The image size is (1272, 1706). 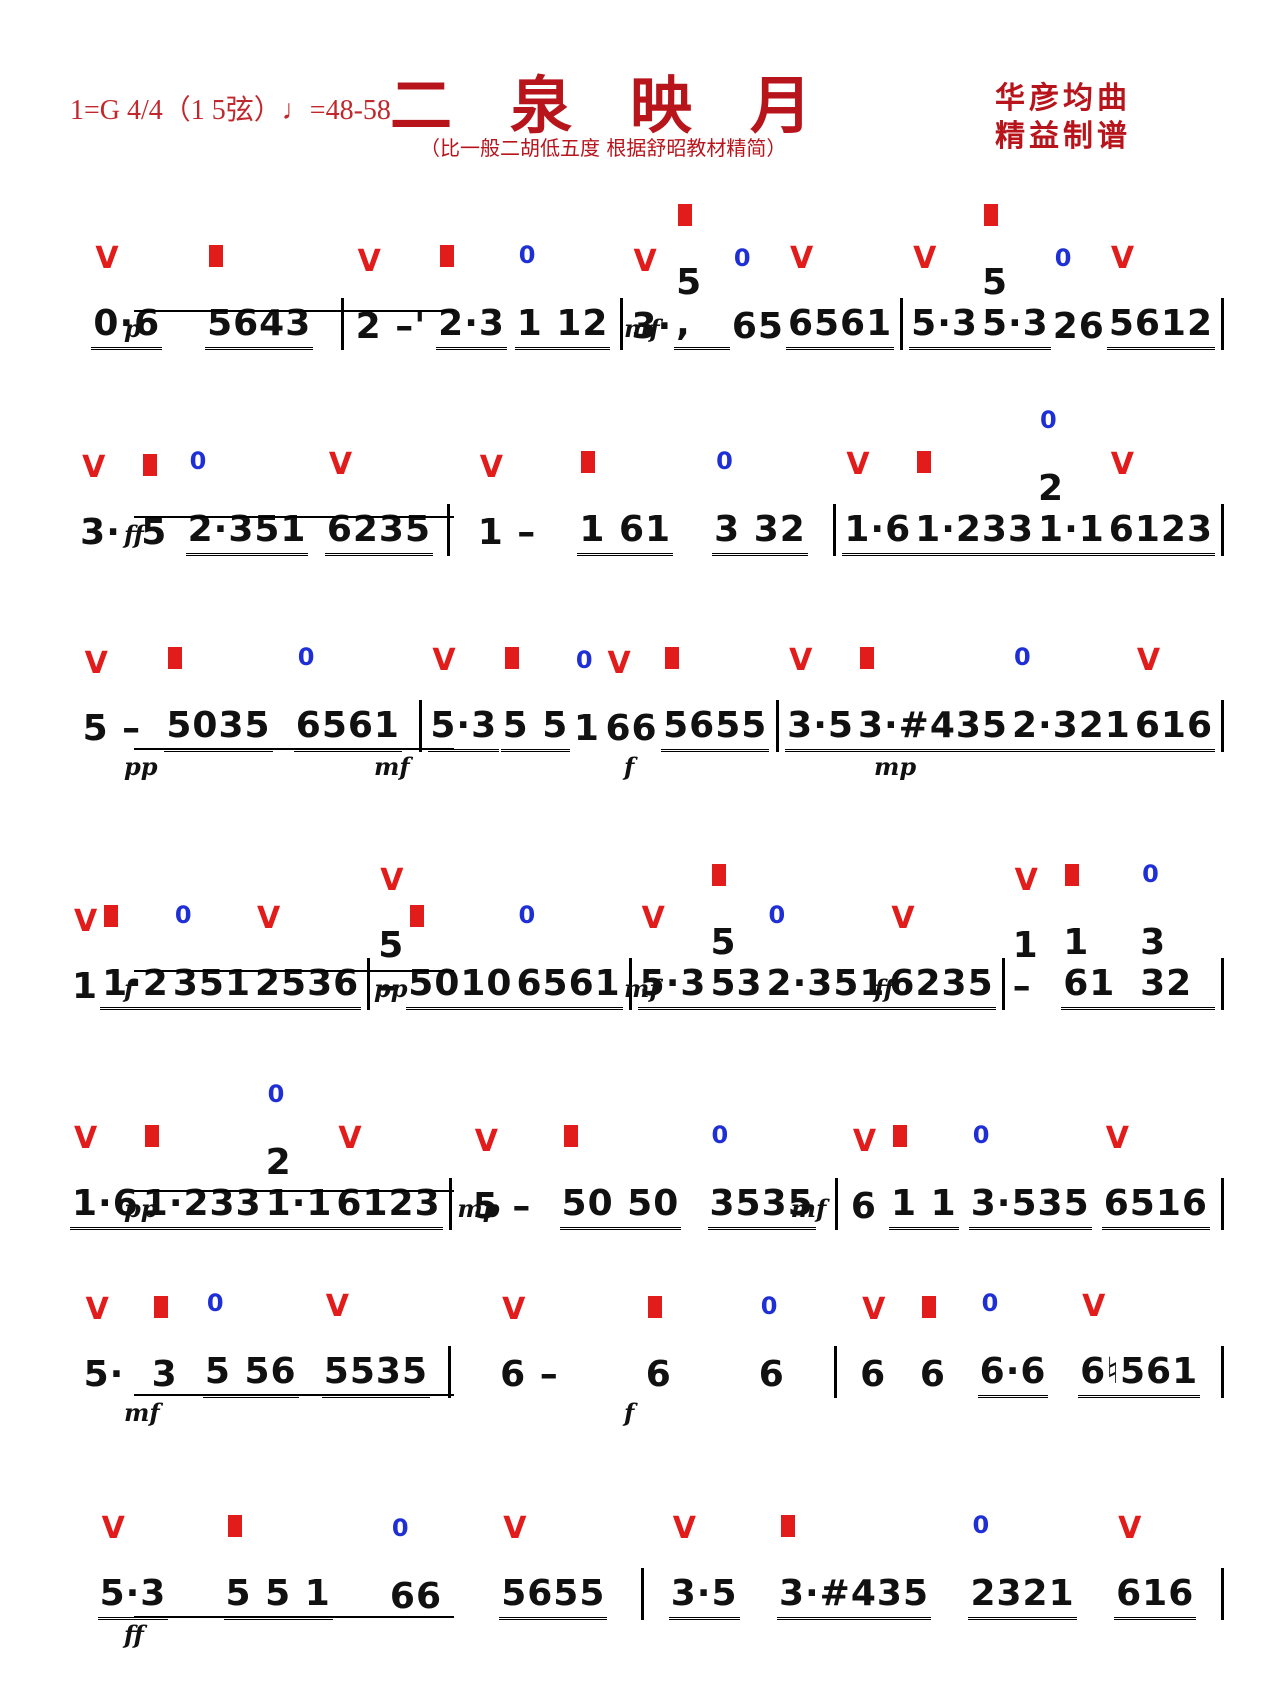 What do you see at coordinates (416, 1565) in the screenshot?
I see `note-group: 66 0` at bounding box center [416, 1565].